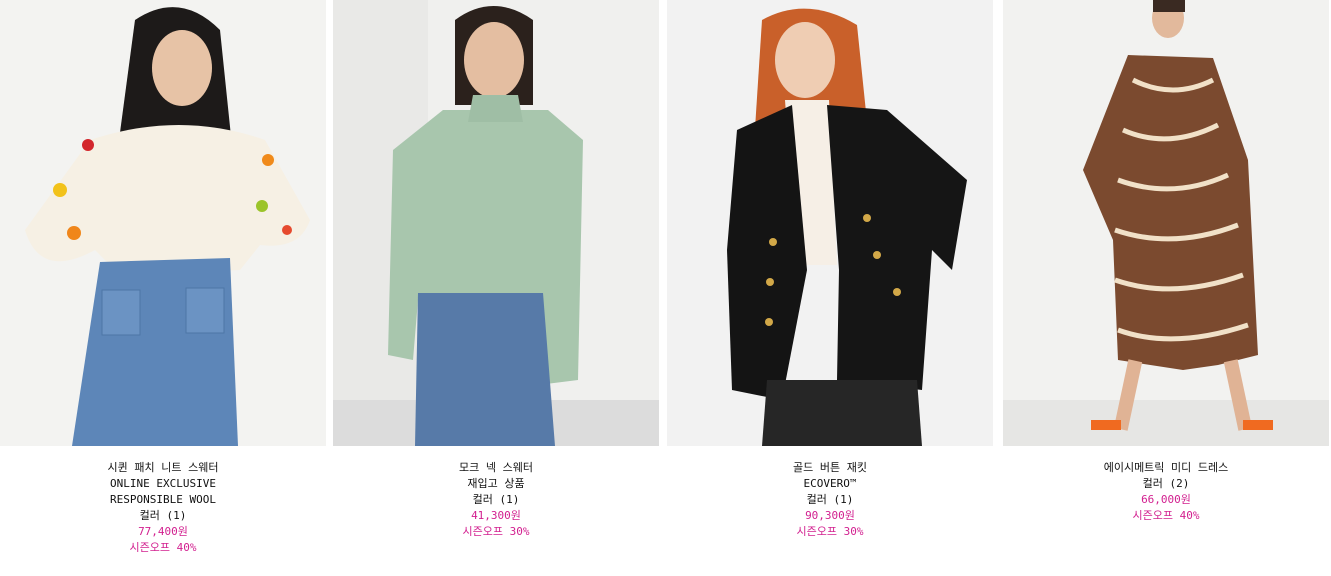 This screenshot has height=576, width=1331. I want to click on product-tag: RESPONSIBLE WOOL, so click(163, 499).